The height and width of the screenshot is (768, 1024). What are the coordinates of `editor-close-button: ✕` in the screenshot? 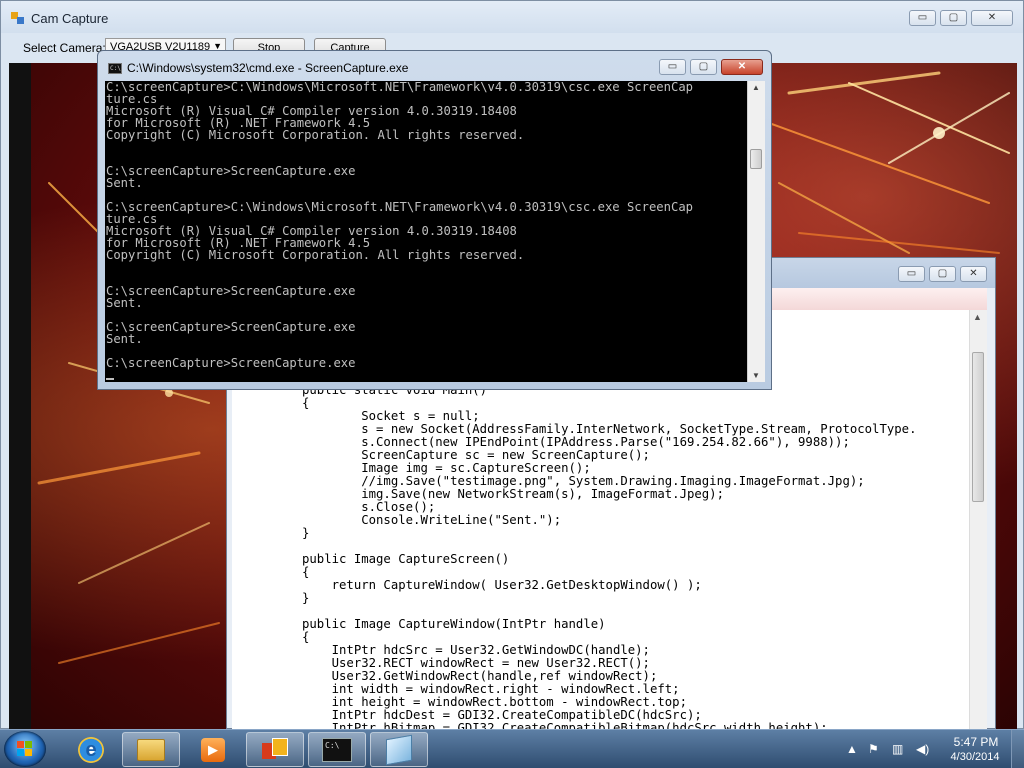 It's located at (973, 274).